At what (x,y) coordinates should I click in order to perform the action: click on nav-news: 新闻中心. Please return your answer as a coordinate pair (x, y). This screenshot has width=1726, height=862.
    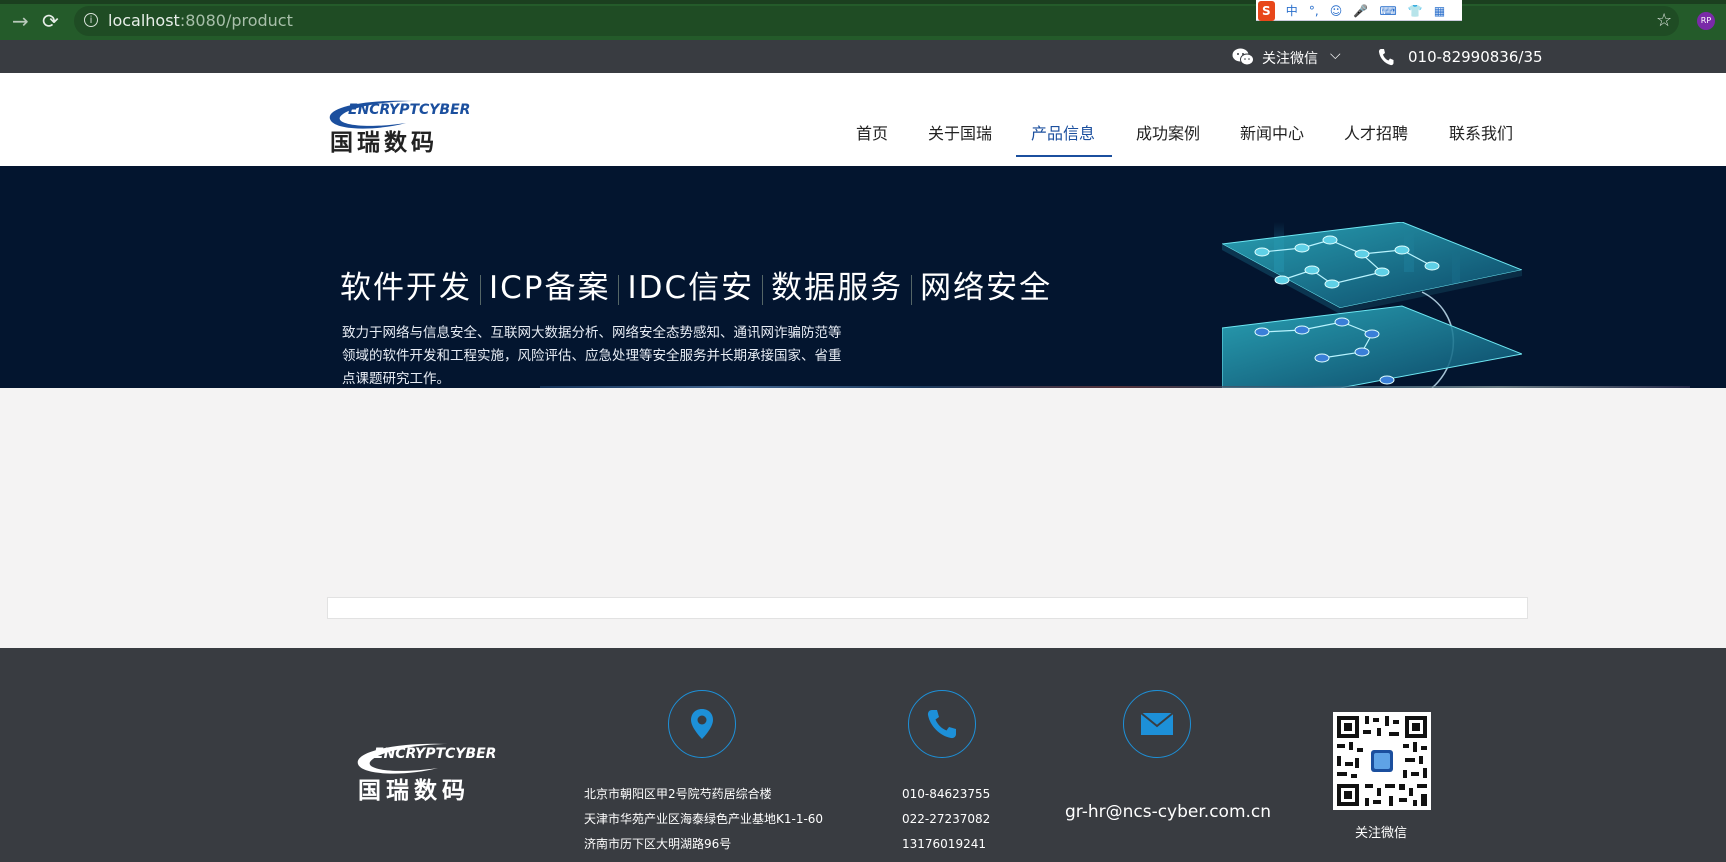
    Looking at the image, I should click on (1272, 132).